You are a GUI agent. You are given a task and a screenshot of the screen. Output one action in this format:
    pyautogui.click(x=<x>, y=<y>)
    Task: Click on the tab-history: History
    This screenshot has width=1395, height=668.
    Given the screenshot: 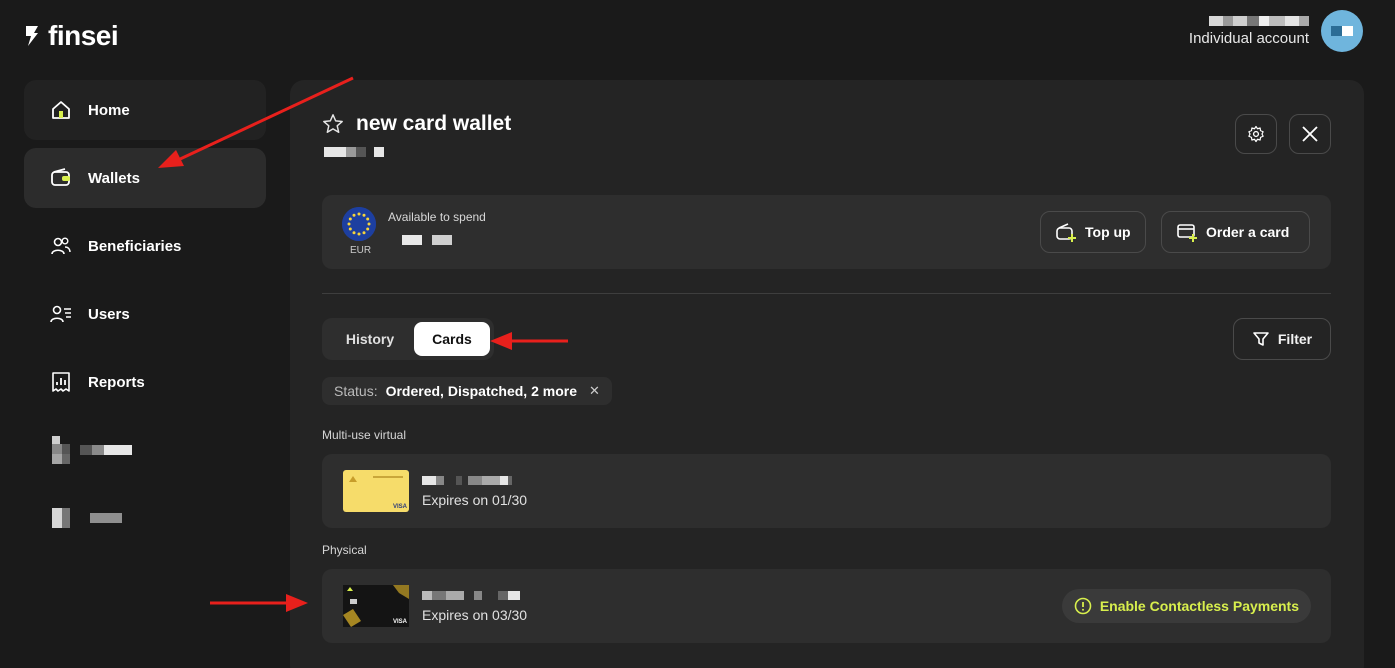 What is the action you would take?
    pyautogui.click(x=370, y=339)
    